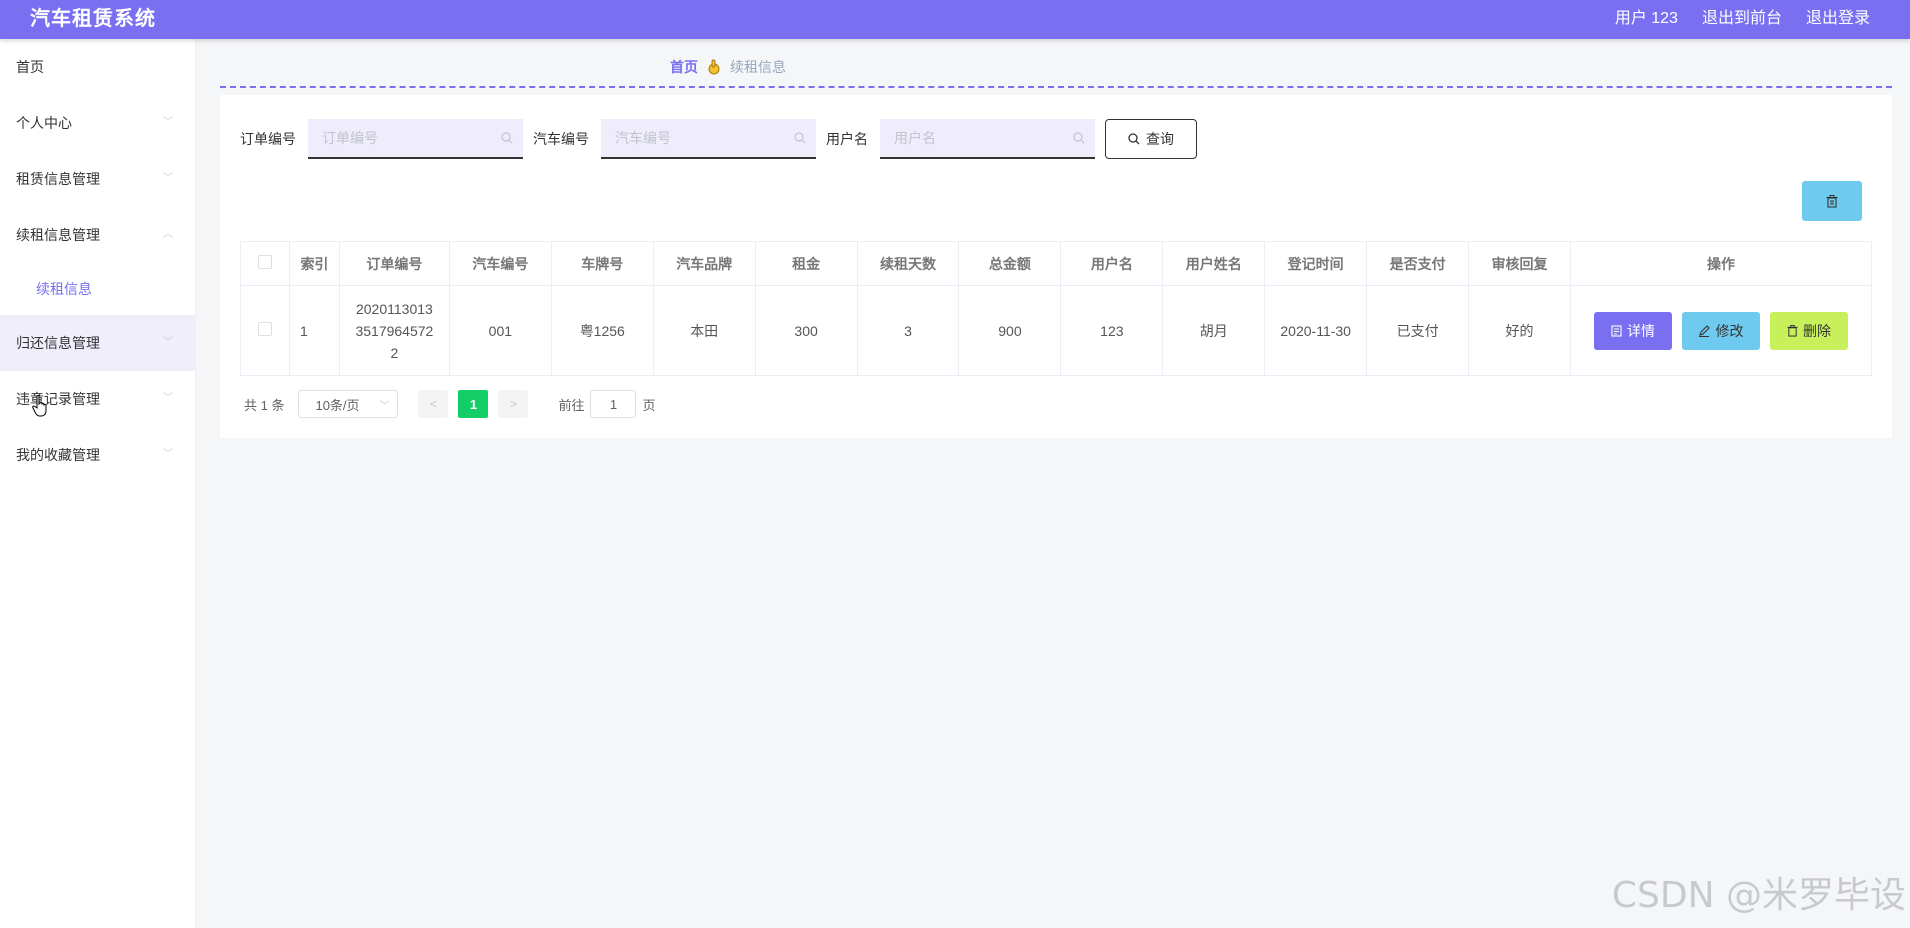 This screenshot has height=928, width=1910. Describe the element at coordinates (314, 330) in the screenshot. I see `cell-index: 1` at that location.